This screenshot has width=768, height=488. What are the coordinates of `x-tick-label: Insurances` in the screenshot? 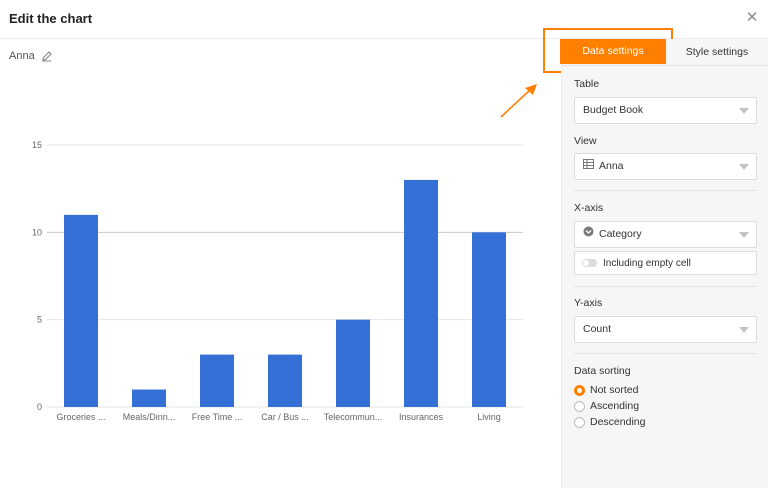 It's located at (421, 417).